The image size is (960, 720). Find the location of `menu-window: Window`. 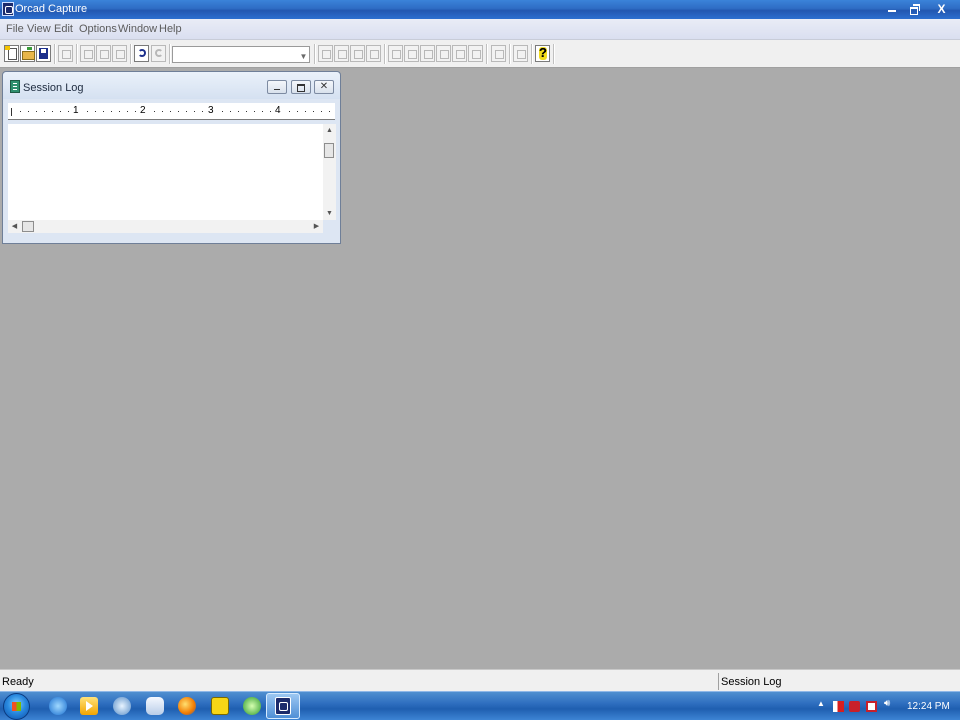

menu-window: Window is located at coordinates (137, 29).